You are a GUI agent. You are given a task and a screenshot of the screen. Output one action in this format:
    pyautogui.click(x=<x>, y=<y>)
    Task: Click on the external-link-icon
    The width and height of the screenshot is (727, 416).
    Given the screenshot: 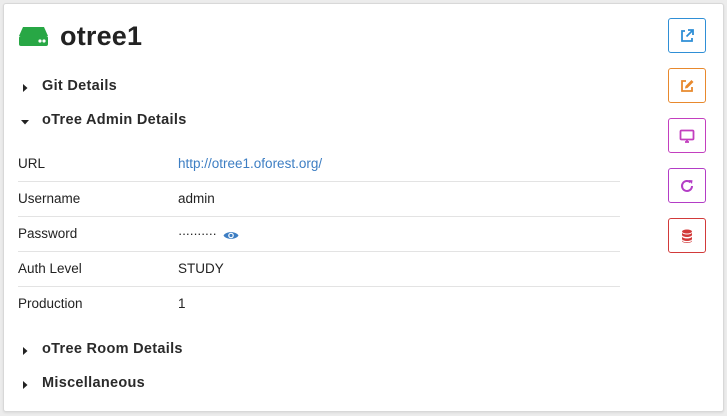 What is the action you would take?
    pyautogui.click(x=687, y=35)
    